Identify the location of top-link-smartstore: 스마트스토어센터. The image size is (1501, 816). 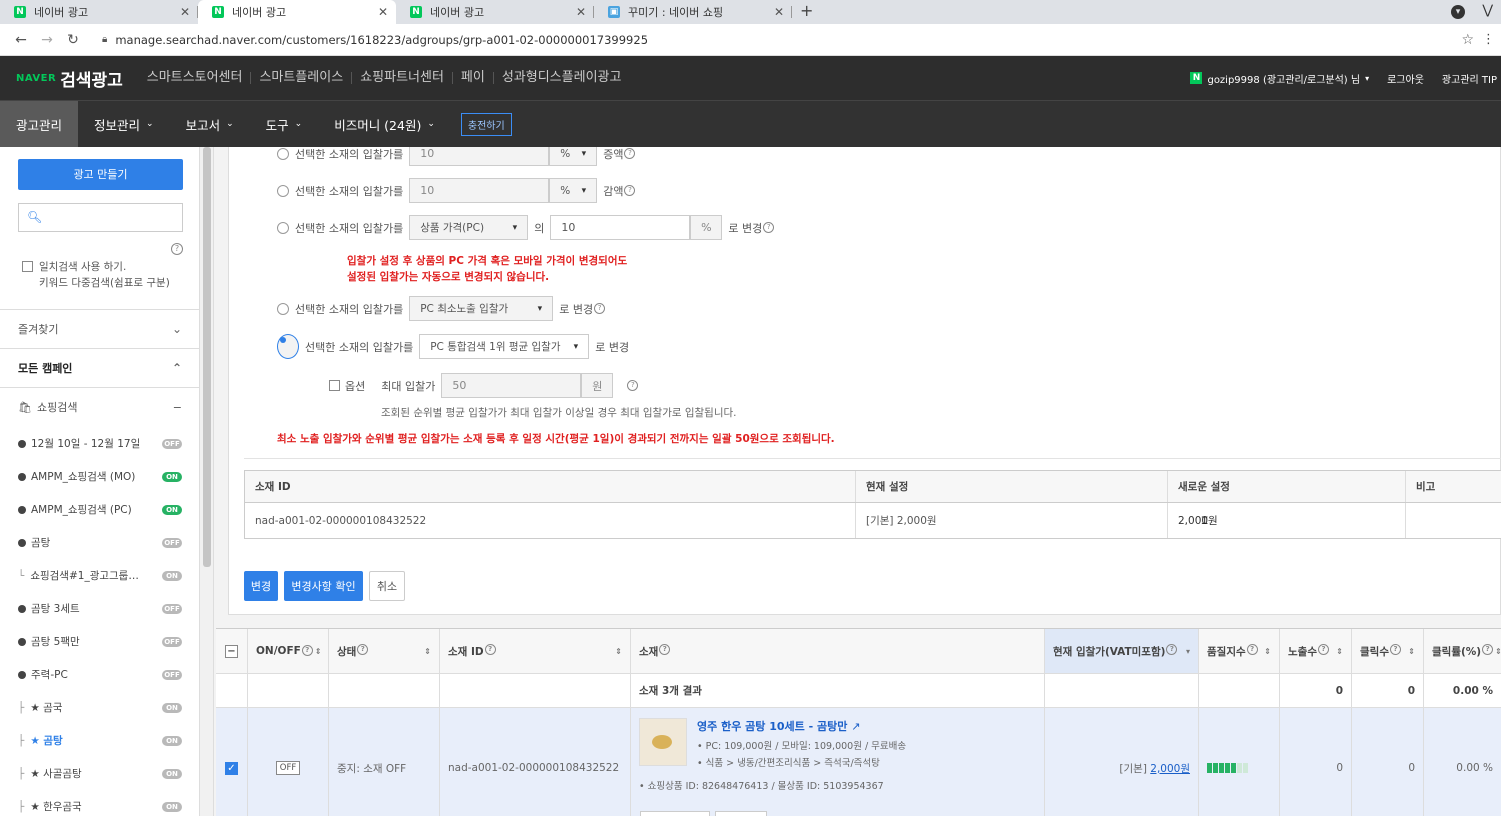
(195, 77).